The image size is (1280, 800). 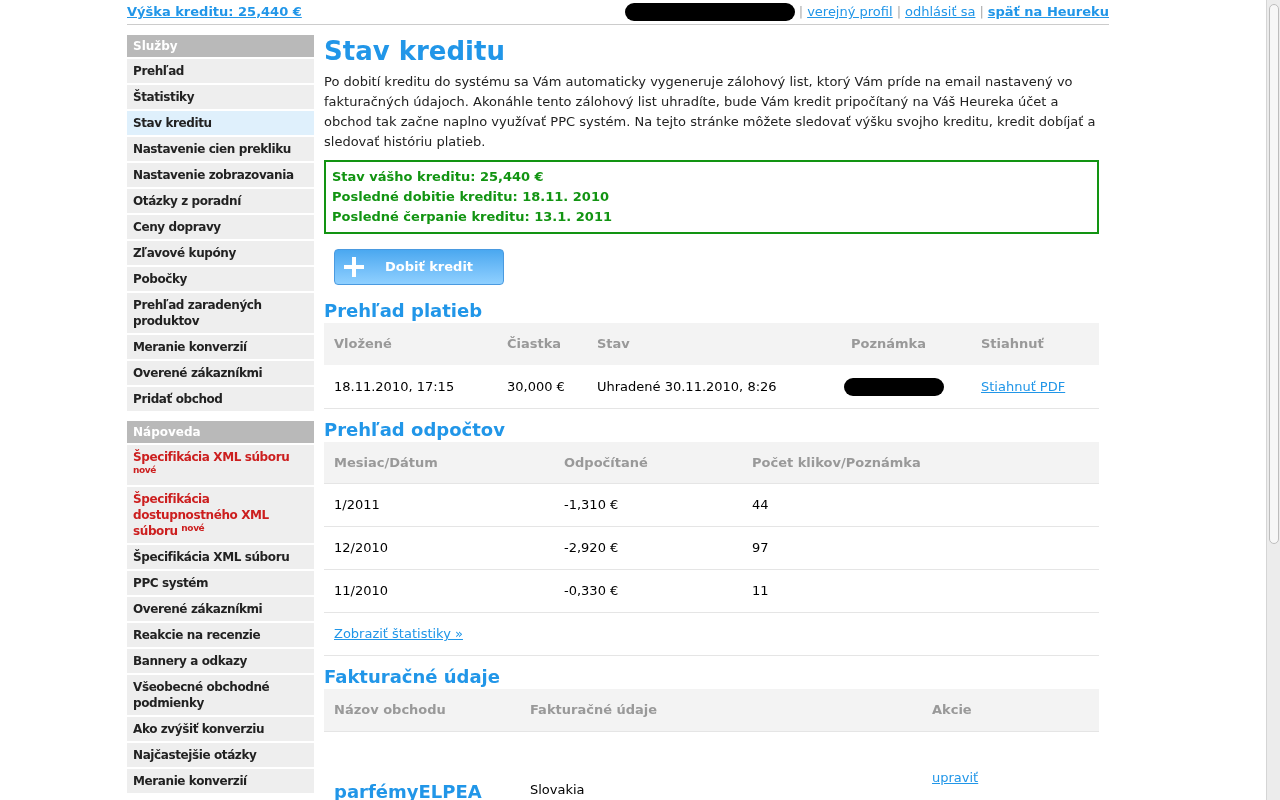 What do you see at coordinates (710, 112) in the screenshot?
I see `intro-paragraph: Po dobití kreditu do systému sa Vám automaticky vygeneruje zálohový list, ktorý Vám príde na email nastavený vo fakturačných údajoch. Akonáhle tento zálohový list uhradíte, bude Vám kredit pripočítaný na Váš Heureka účet a obchod tak začne naplno využívať PPC systém. Na tejto stránke môžete sledovať výšku svojho kreditu, kredit dobíjať a sledovať históriu platieb.` at bounding box center [710, 112].